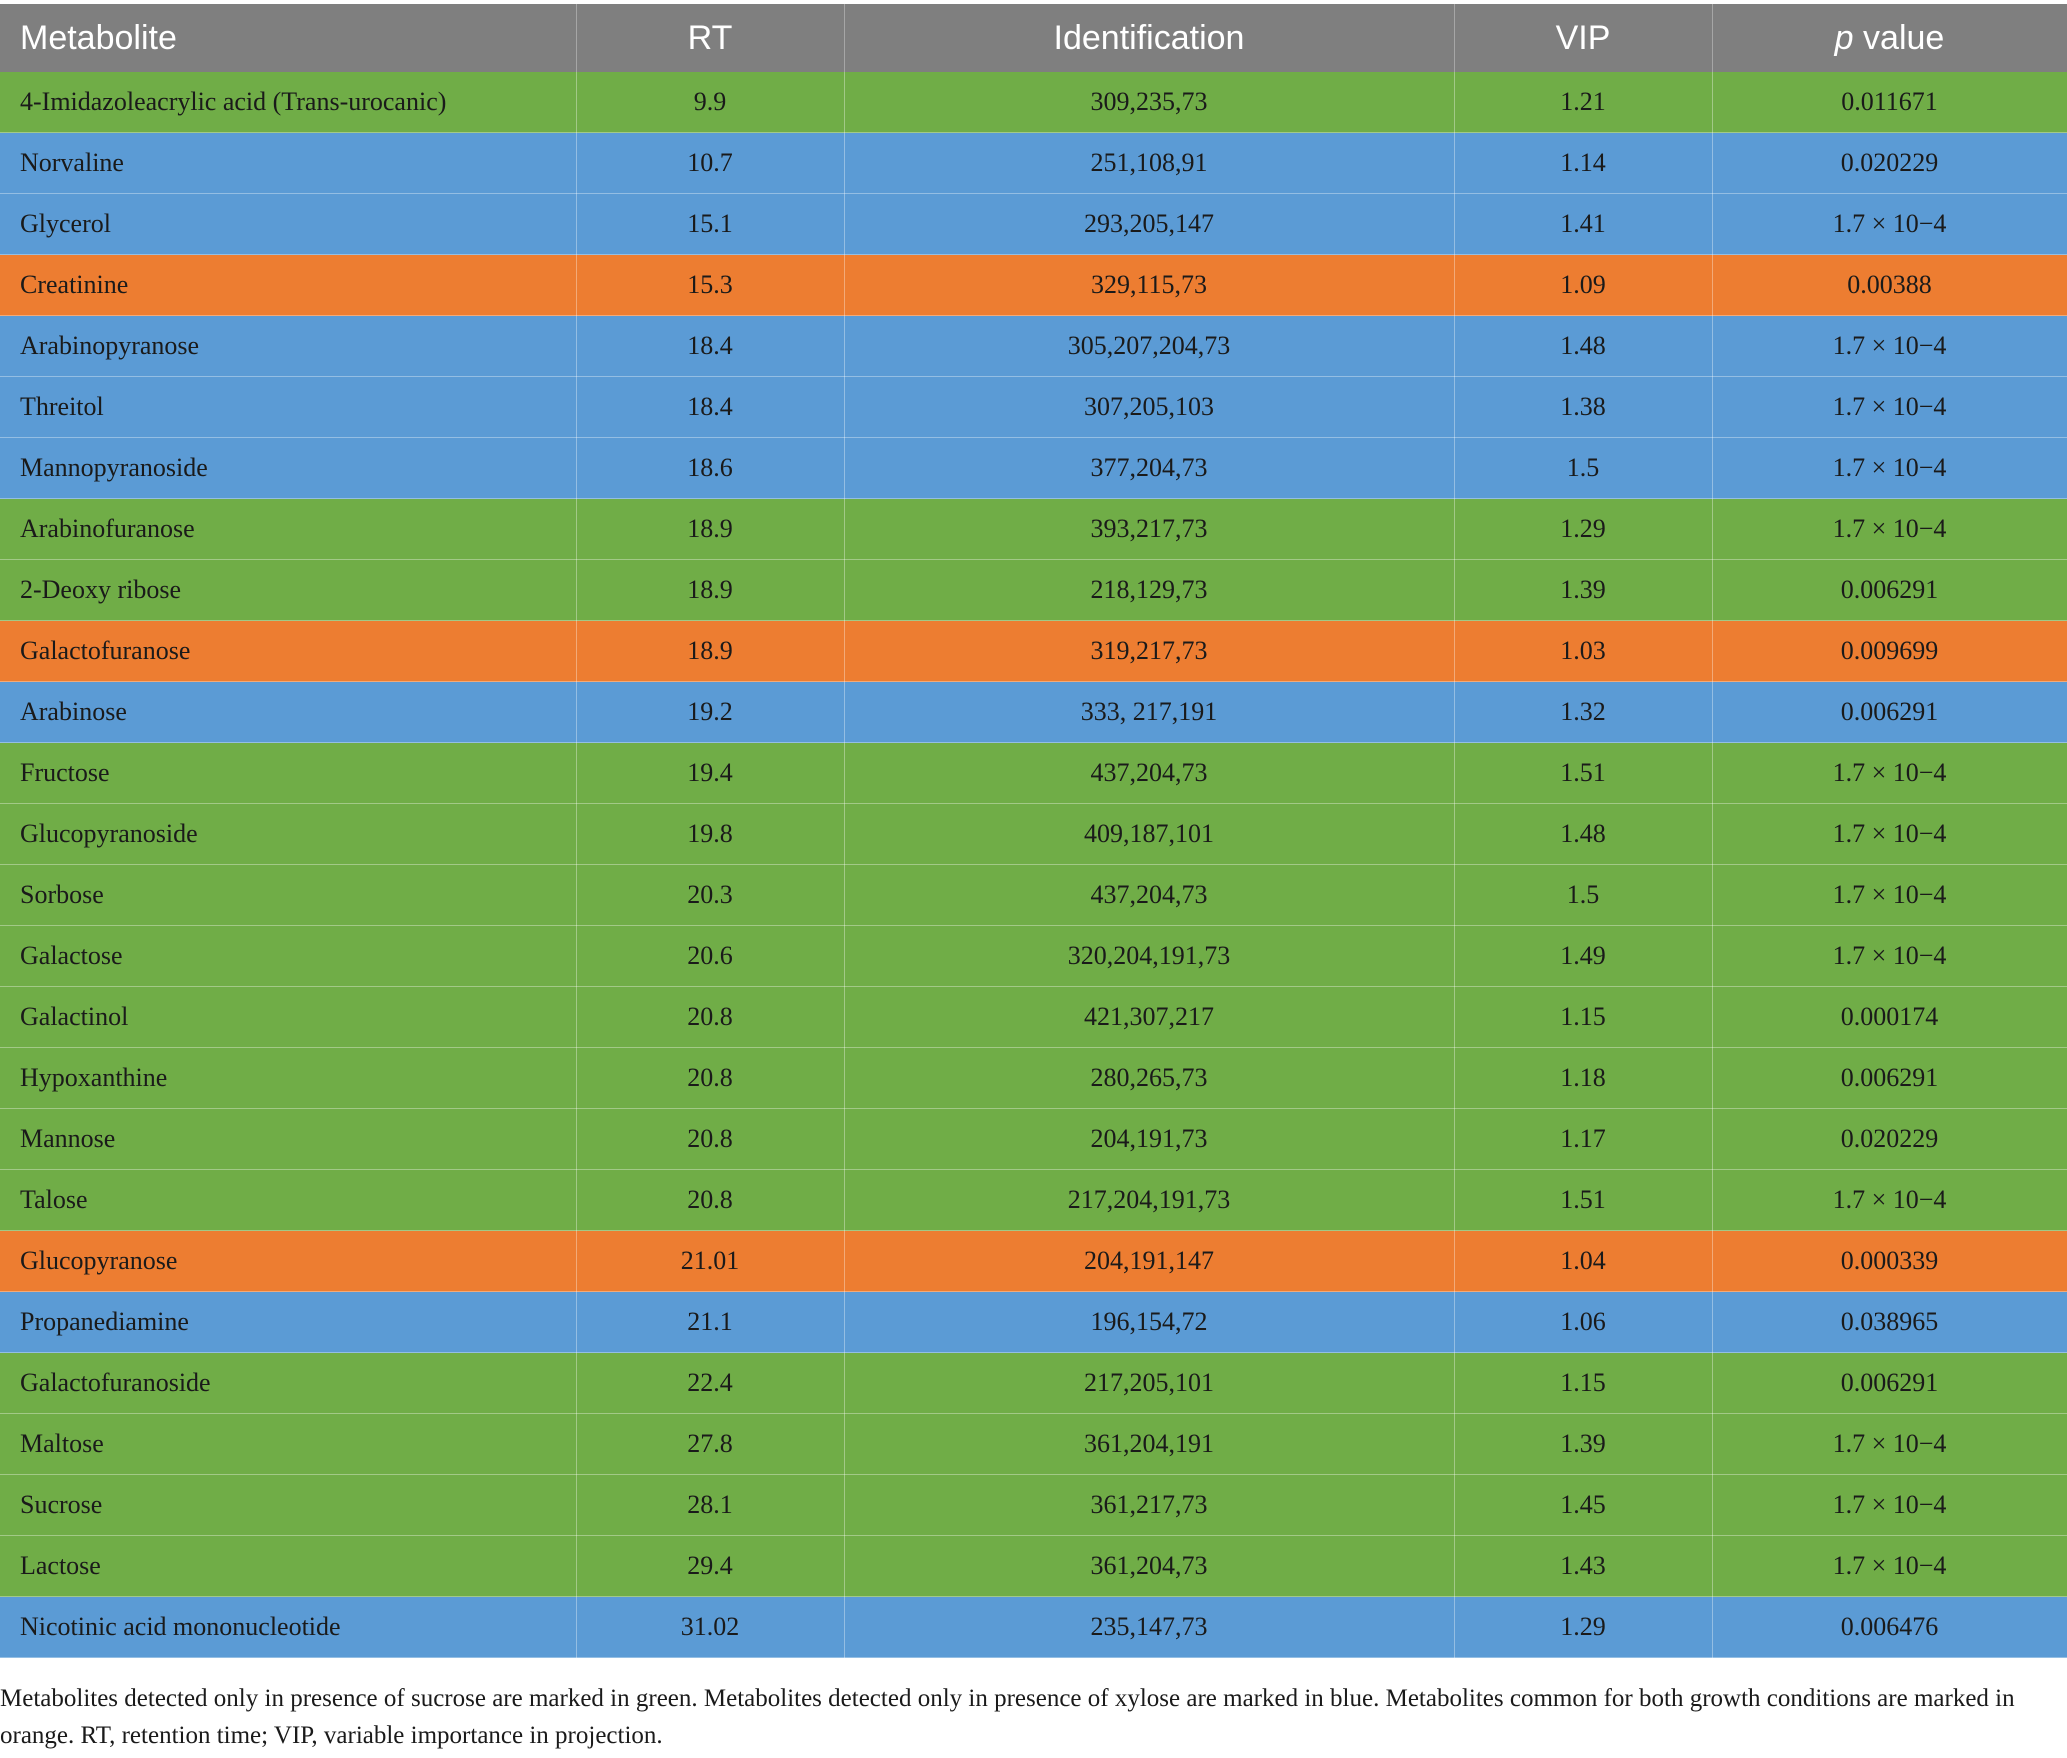  Describe the element at coordinates (1033, 1505) in the screenshot. I see `table-row: Sucrose 28.1 361,217,73 1.45 1.7 × 10−4` at that location.